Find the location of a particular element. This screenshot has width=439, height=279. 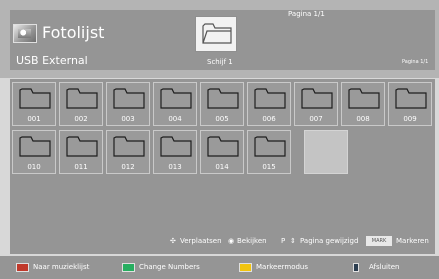

legend-page-change: Pagina gewijzigd is located at coordinates (329, 241).